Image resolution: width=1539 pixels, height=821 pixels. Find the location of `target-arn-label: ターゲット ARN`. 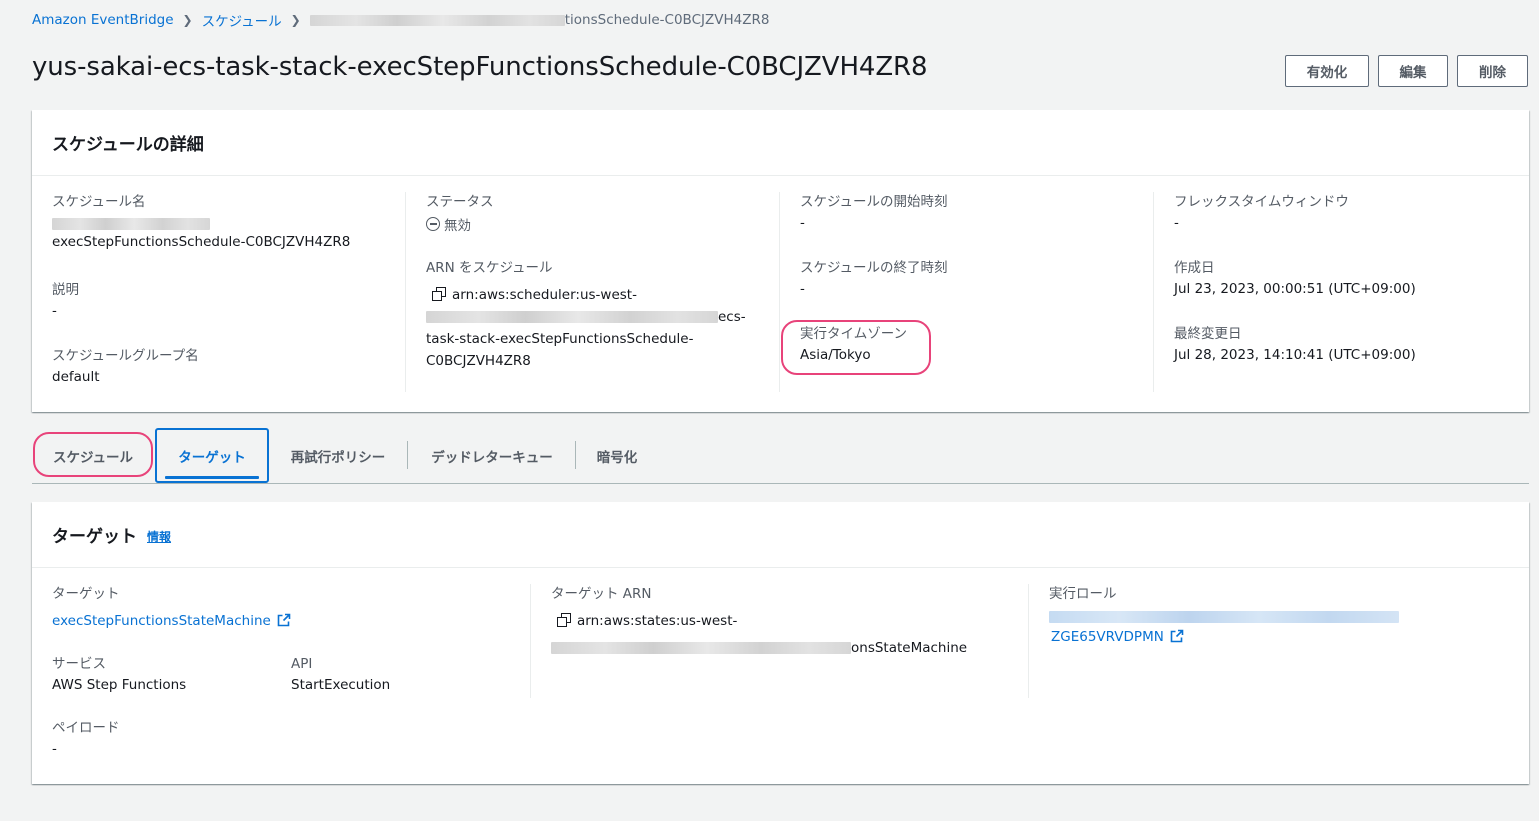

target-arn-label: ターゲット ARN is located at coordinates (601, 594).